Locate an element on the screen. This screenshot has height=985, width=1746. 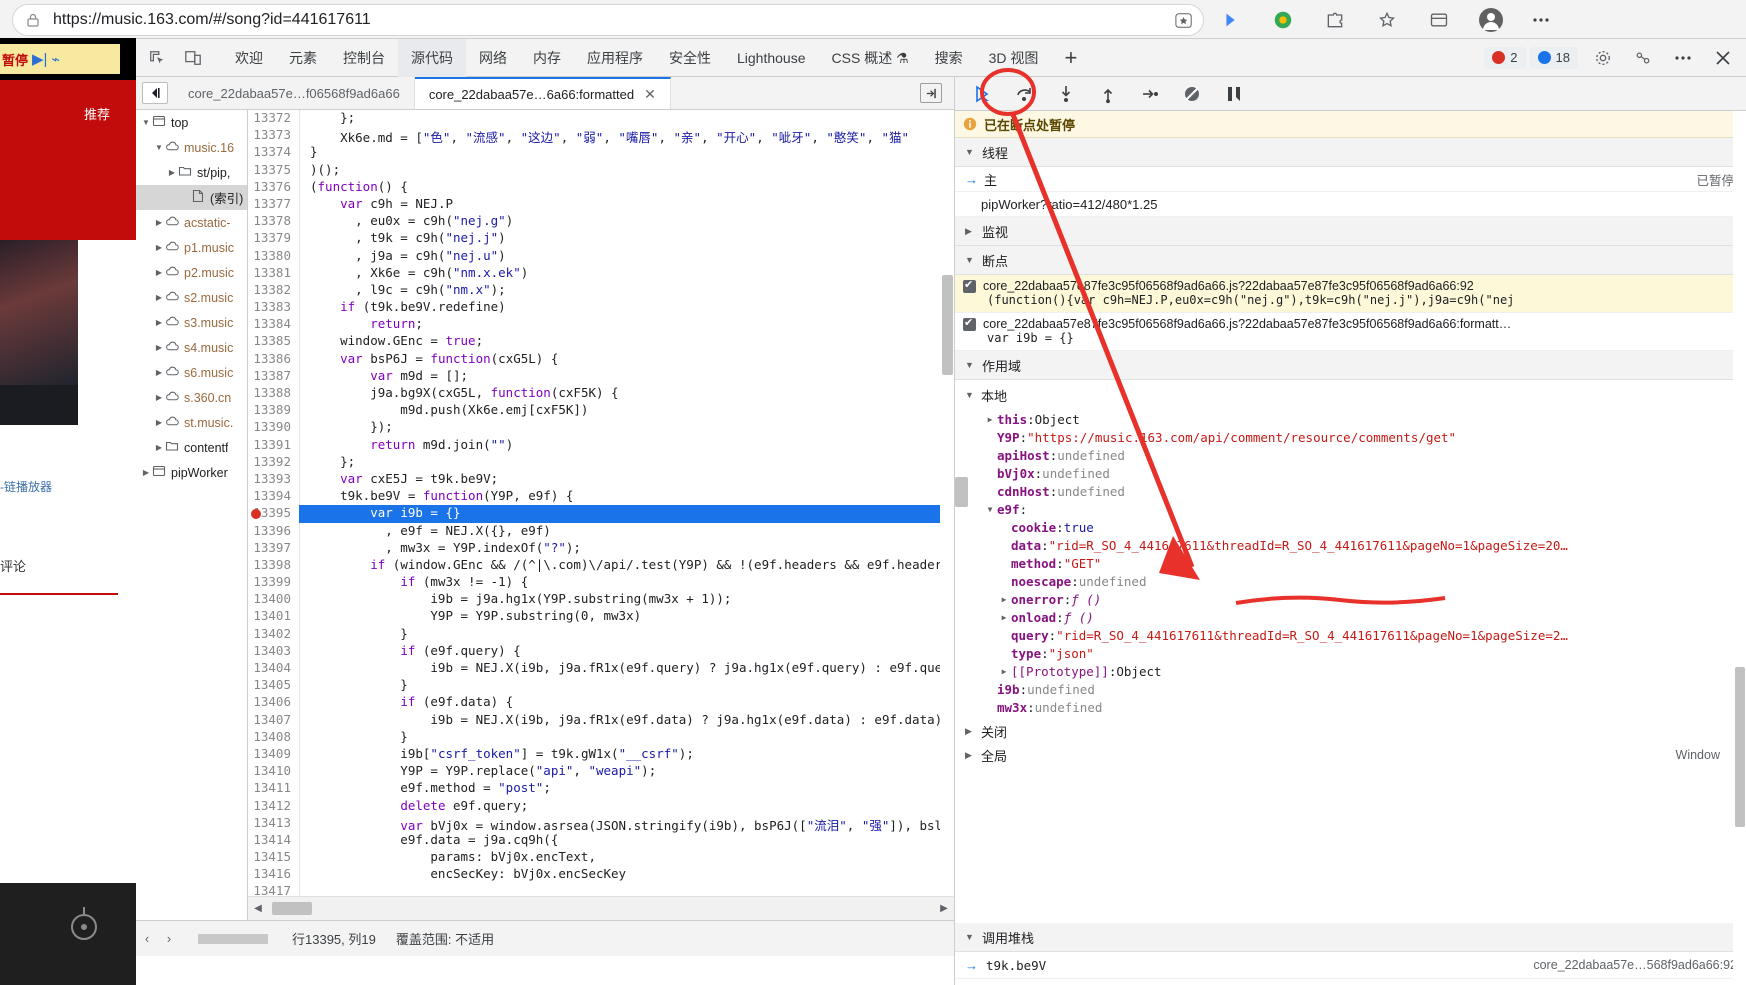
code-line: 13417 is located at coordinates (601, 889).